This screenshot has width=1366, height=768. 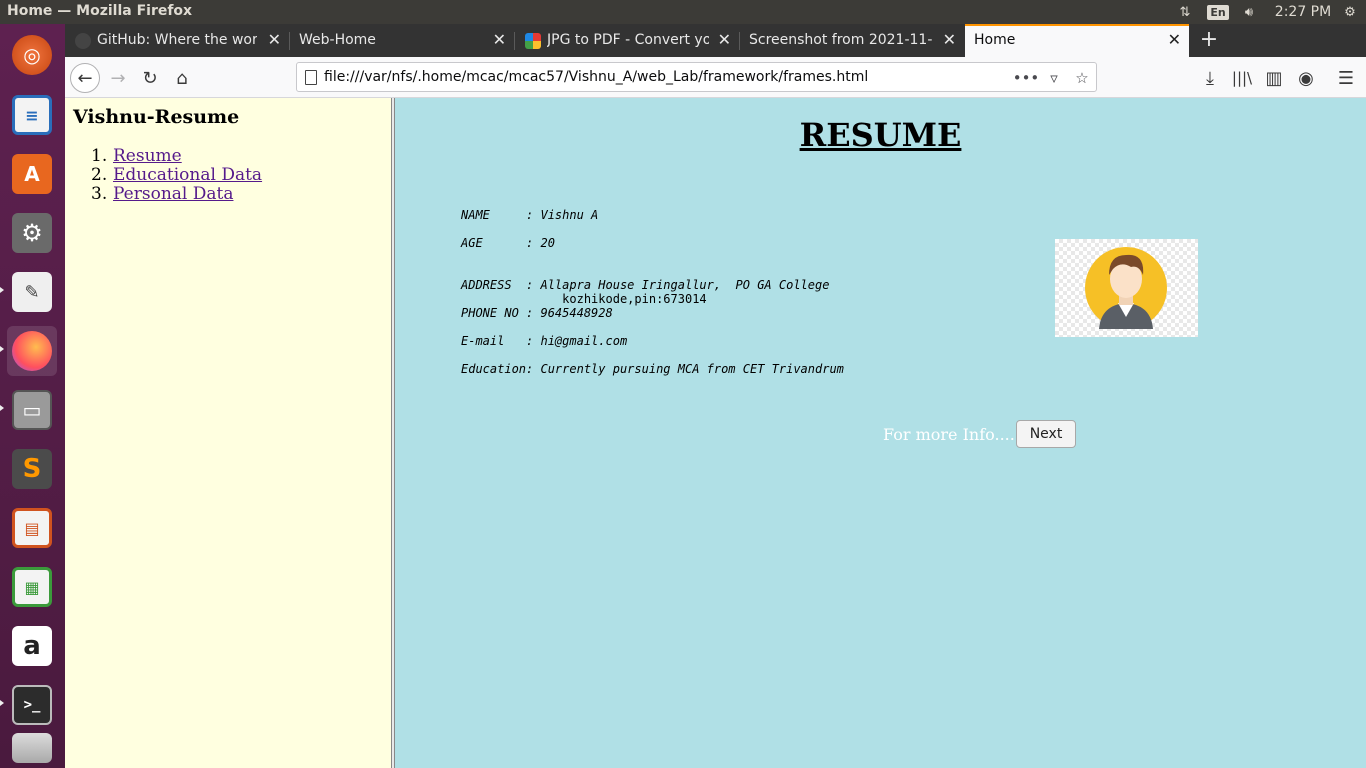 What do you see at coordinates (1209, 40) in the screenshot?
I see `new-tab-plus-icon: +` at bounding box center [1209, 40].